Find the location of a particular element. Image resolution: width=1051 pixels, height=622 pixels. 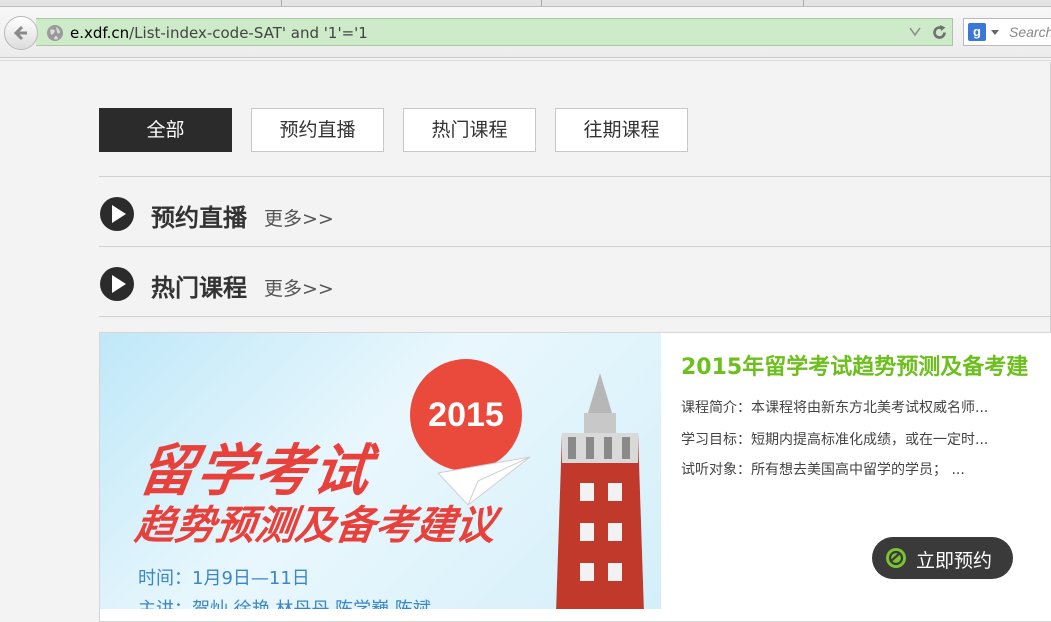

url-dropdown-icon is located at coordinates (915, 32).